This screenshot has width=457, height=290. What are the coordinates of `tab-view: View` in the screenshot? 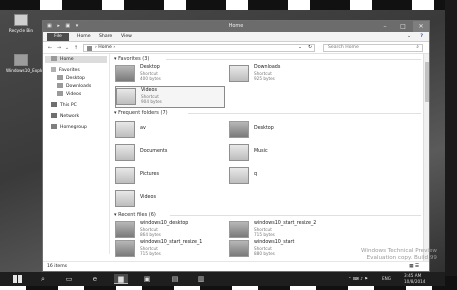 It's located at (126, 37).